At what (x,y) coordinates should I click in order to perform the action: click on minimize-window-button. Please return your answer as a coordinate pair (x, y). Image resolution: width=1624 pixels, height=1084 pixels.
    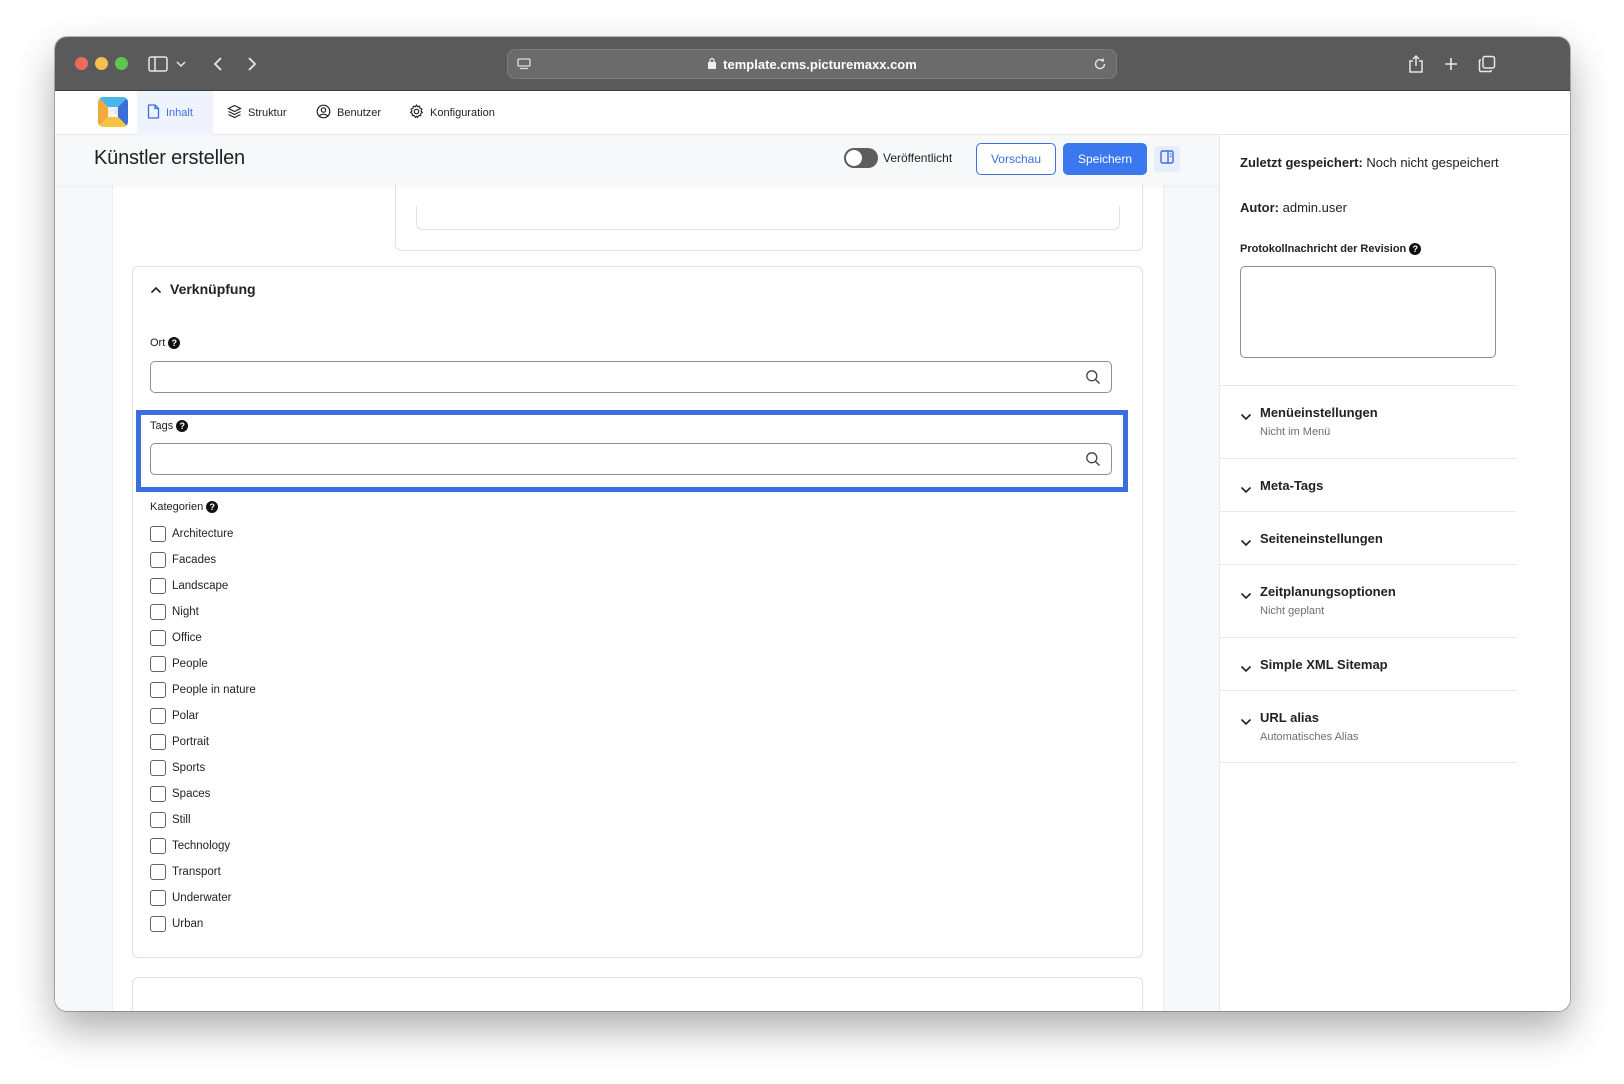
    Looking at the image, I should click on (101, 63).